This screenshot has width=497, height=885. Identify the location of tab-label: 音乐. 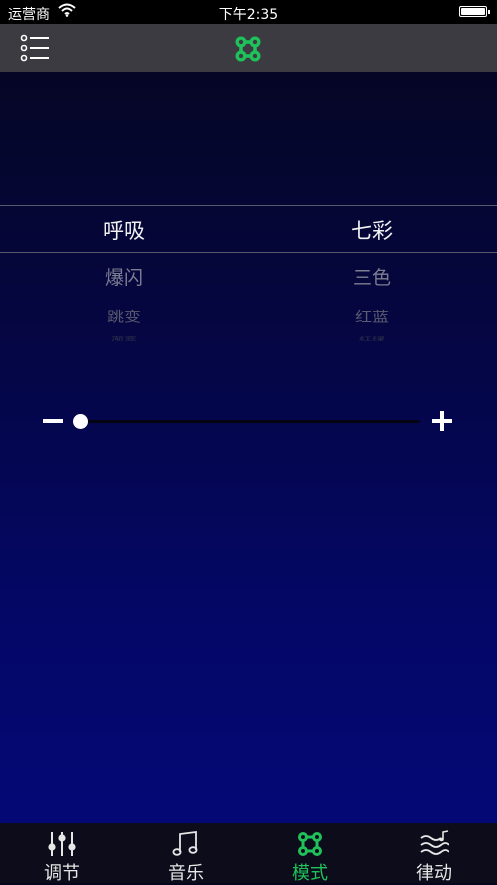
(186, 873).